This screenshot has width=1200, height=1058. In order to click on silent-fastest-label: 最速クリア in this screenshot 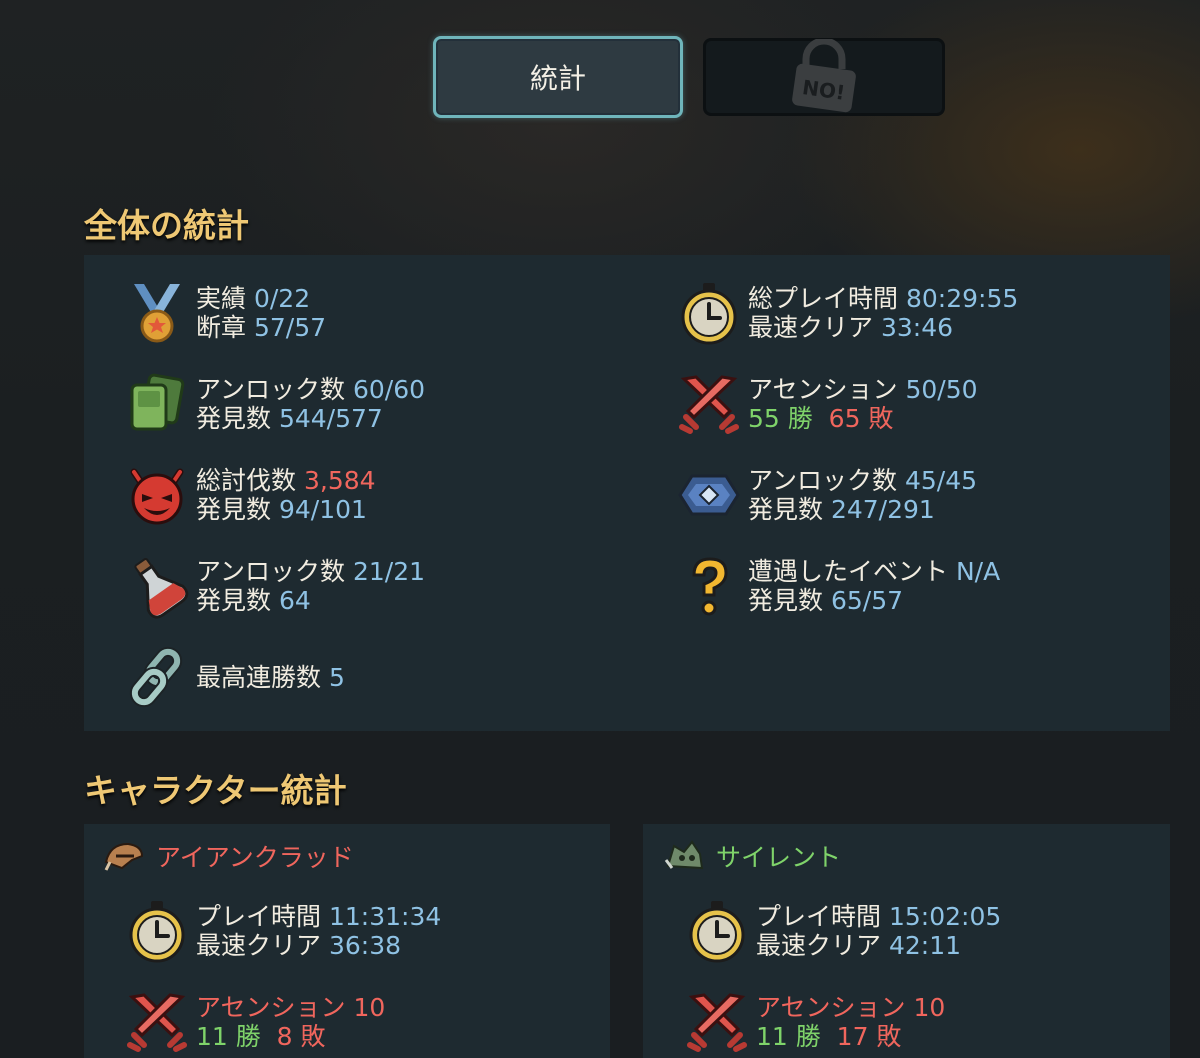, I will do `click(819, 945)`.